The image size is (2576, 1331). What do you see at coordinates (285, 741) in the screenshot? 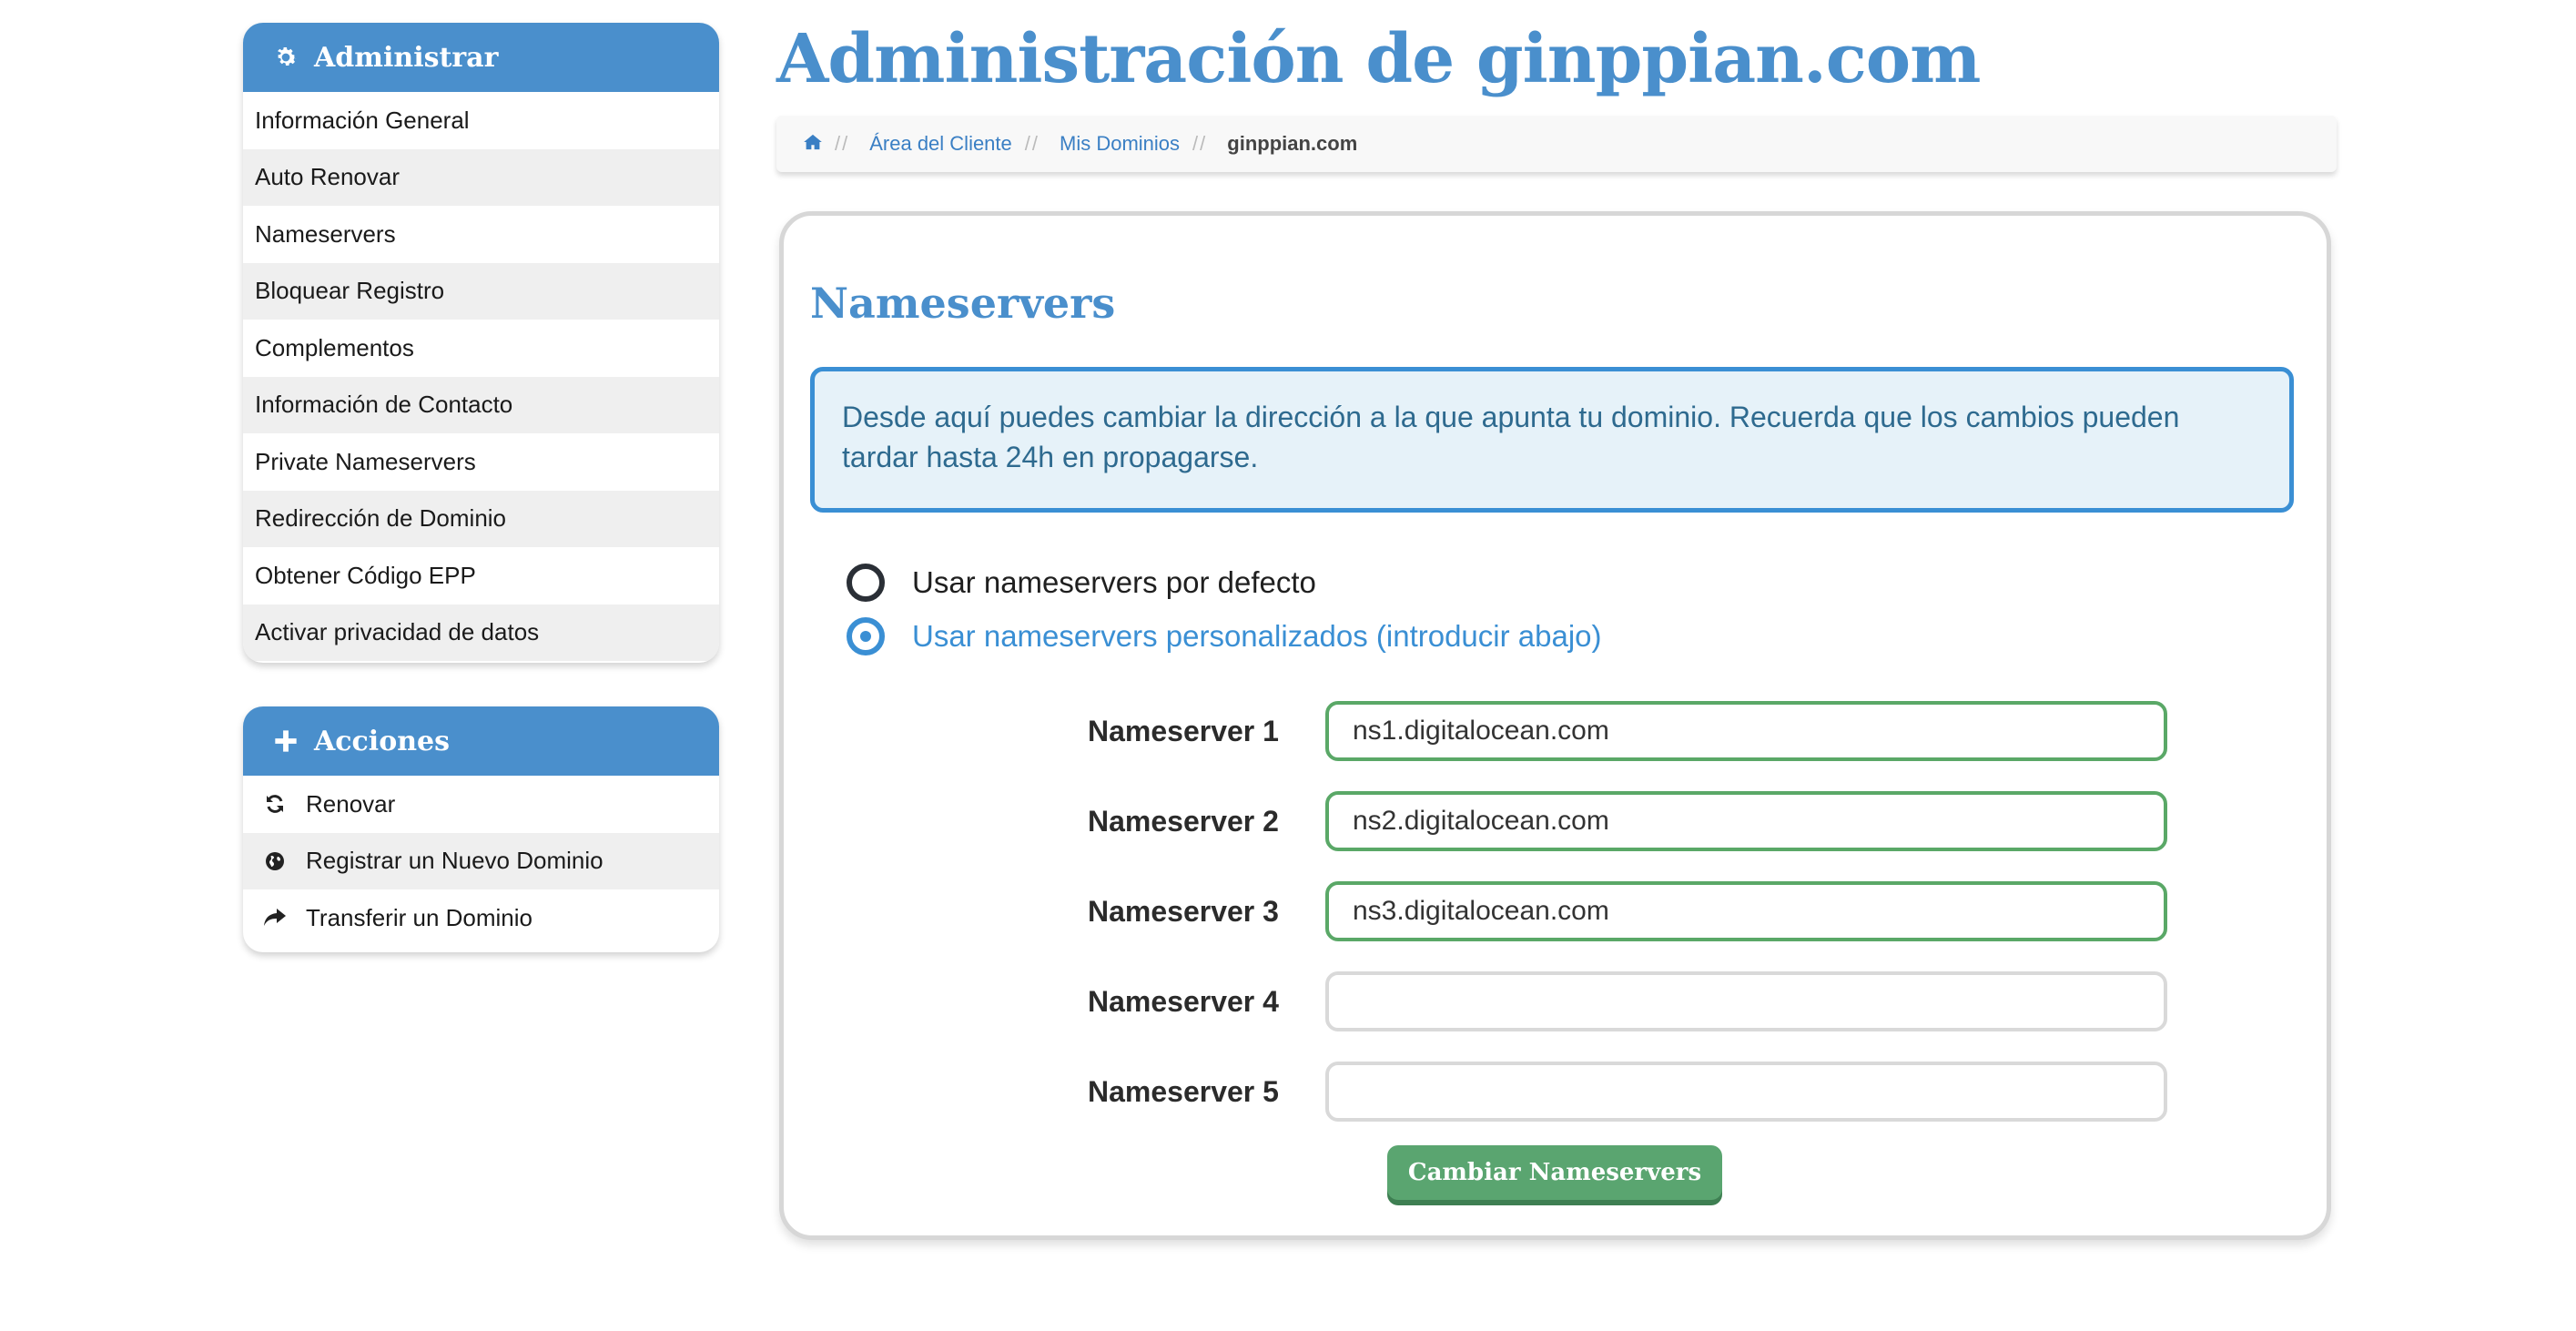
I see `plus-icon` at bounding box center [285, 741].